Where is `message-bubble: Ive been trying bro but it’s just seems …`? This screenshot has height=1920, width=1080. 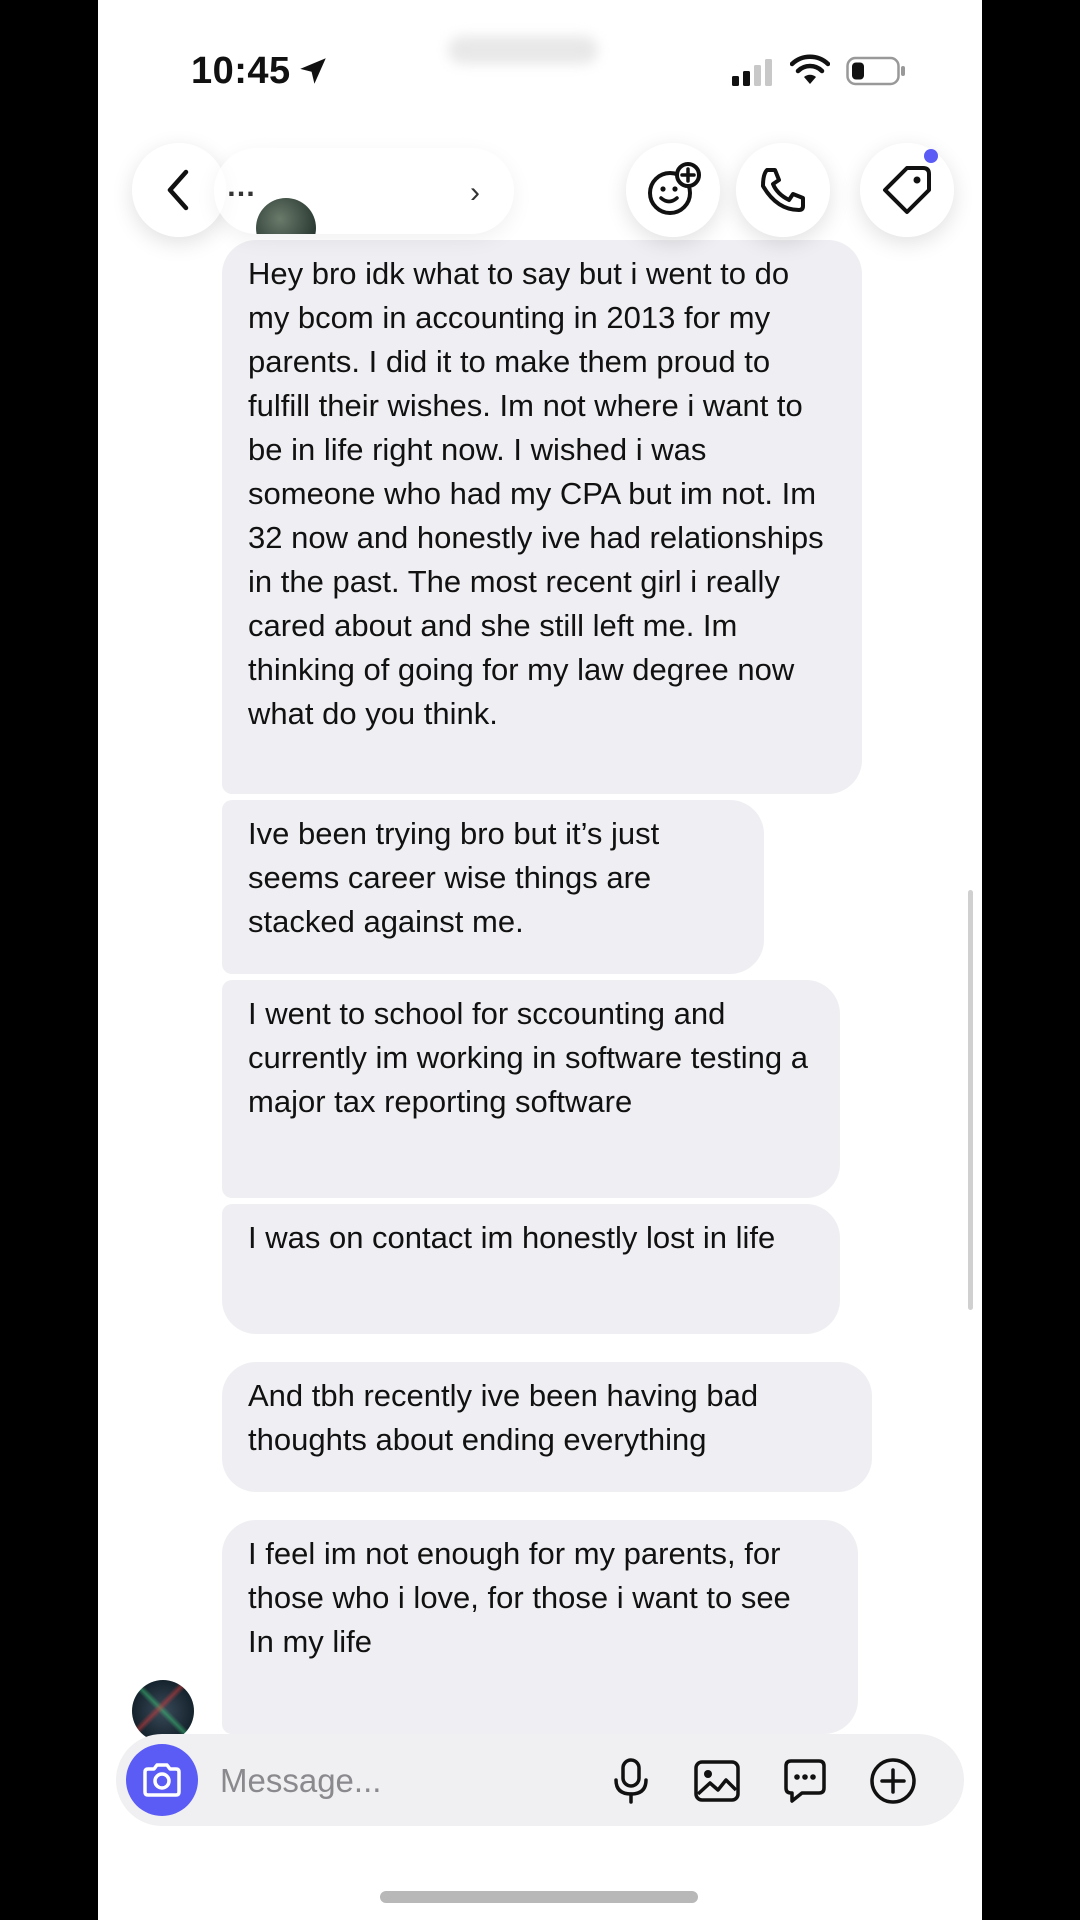 message-bubble: Ive been trying bro but it’s just seems … is located at coordinates (493, 887).